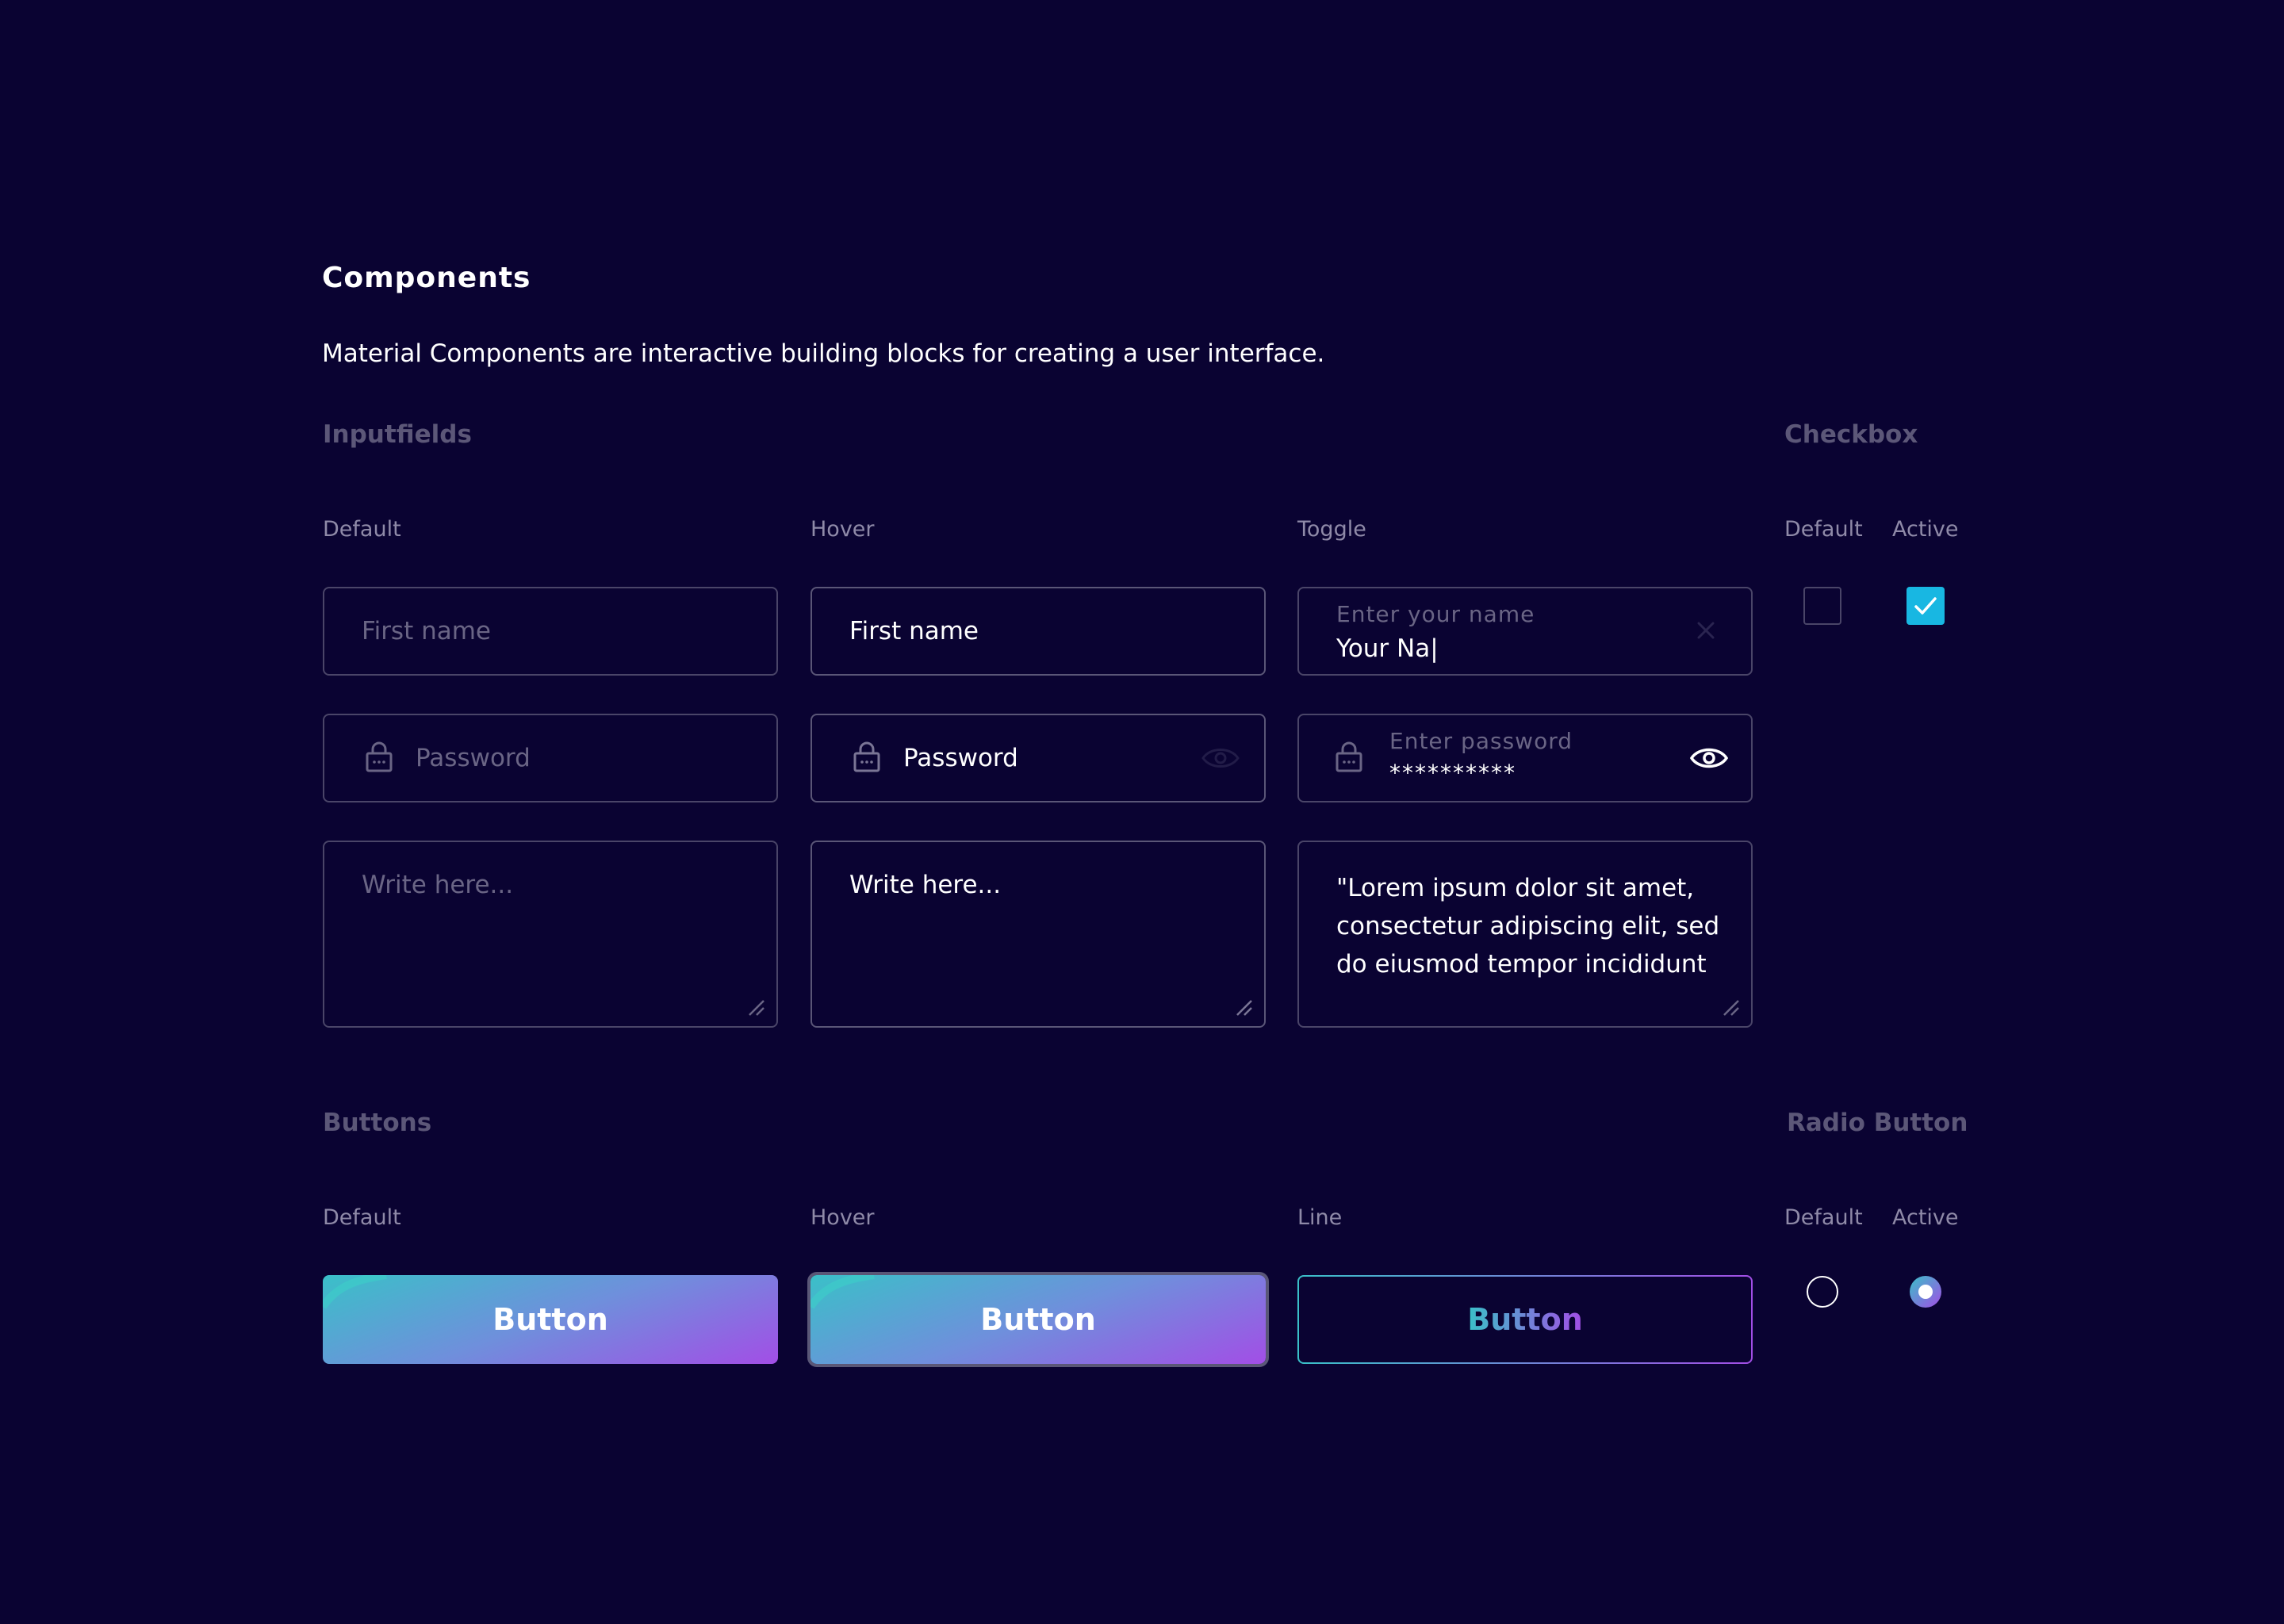 This screenshot has height=1624, width=2284. I want to click on radio-active, so click(1925, 1292).